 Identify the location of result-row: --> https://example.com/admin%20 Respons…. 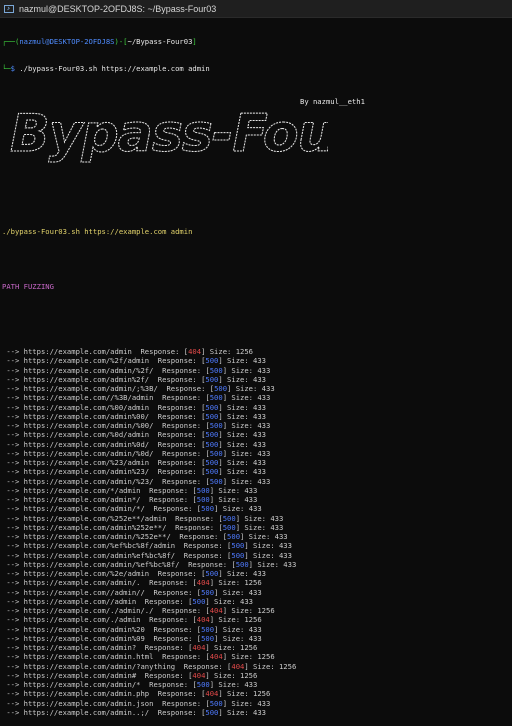
(256, 629).